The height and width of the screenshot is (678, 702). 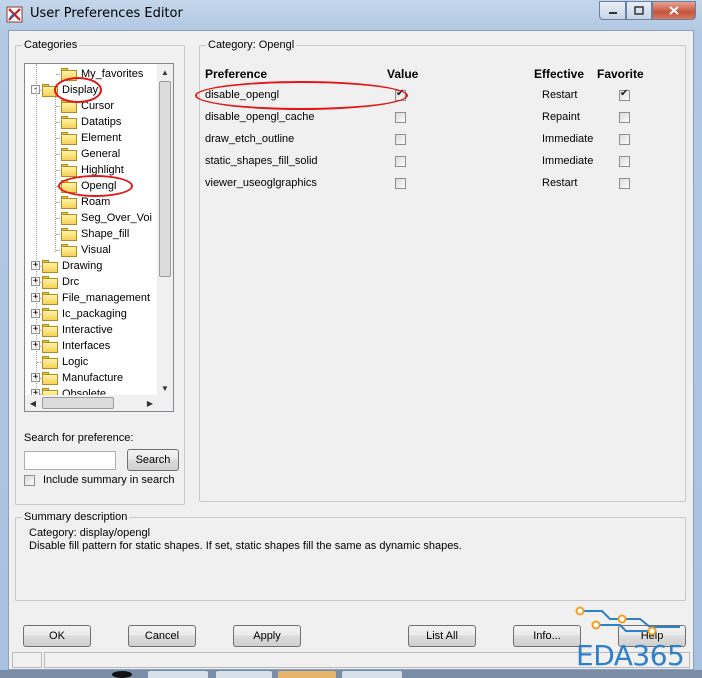 What do you see at coordinates (425, 141) in the screenshot?
I see `preference-row: draw_etch_outline Immediate` at bounding box center [425, 141].